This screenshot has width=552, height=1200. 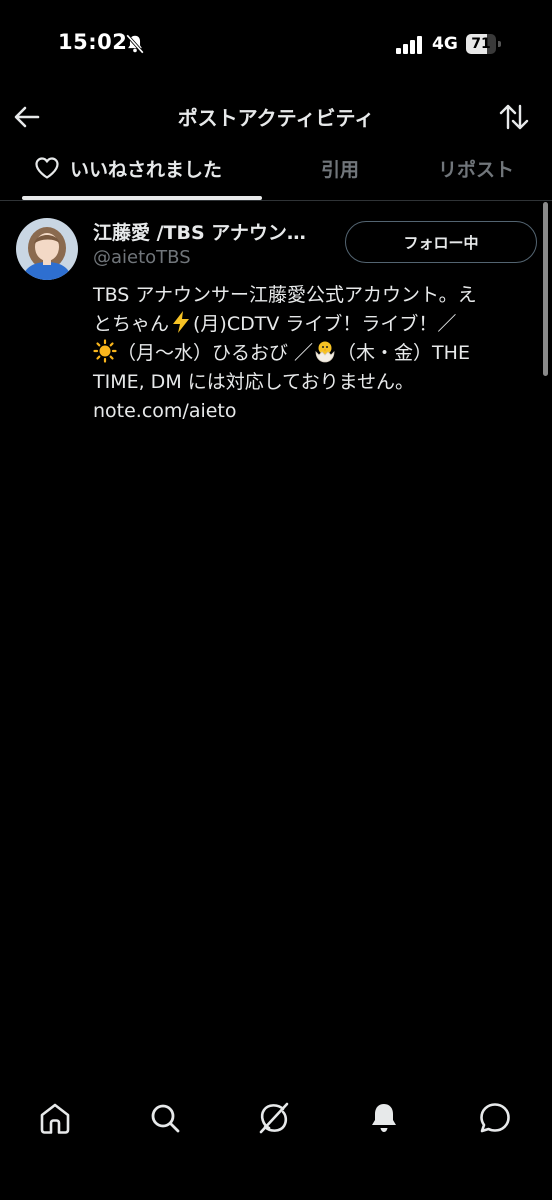 What do you see at coordinates (409, 45) in the screenshot?
I see `signal-icon` at bounding box center [409, 45].